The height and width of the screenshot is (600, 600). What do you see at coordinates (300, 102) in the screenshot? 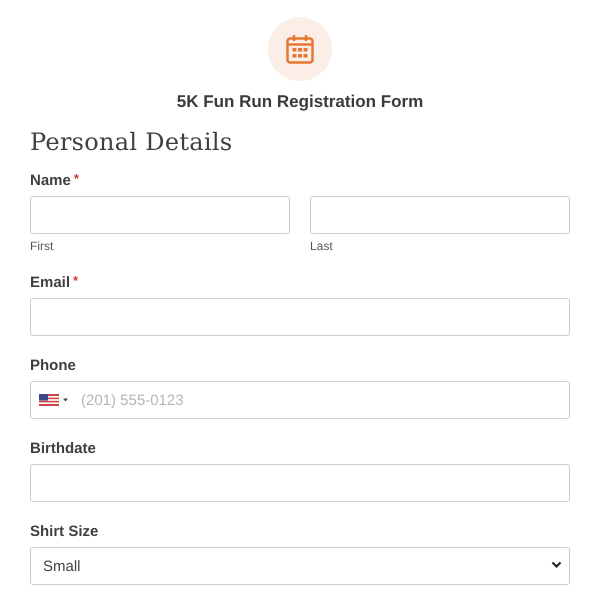
I see `form-title: 5K Fun Run Registration Form` at bounding box center [300, 102].